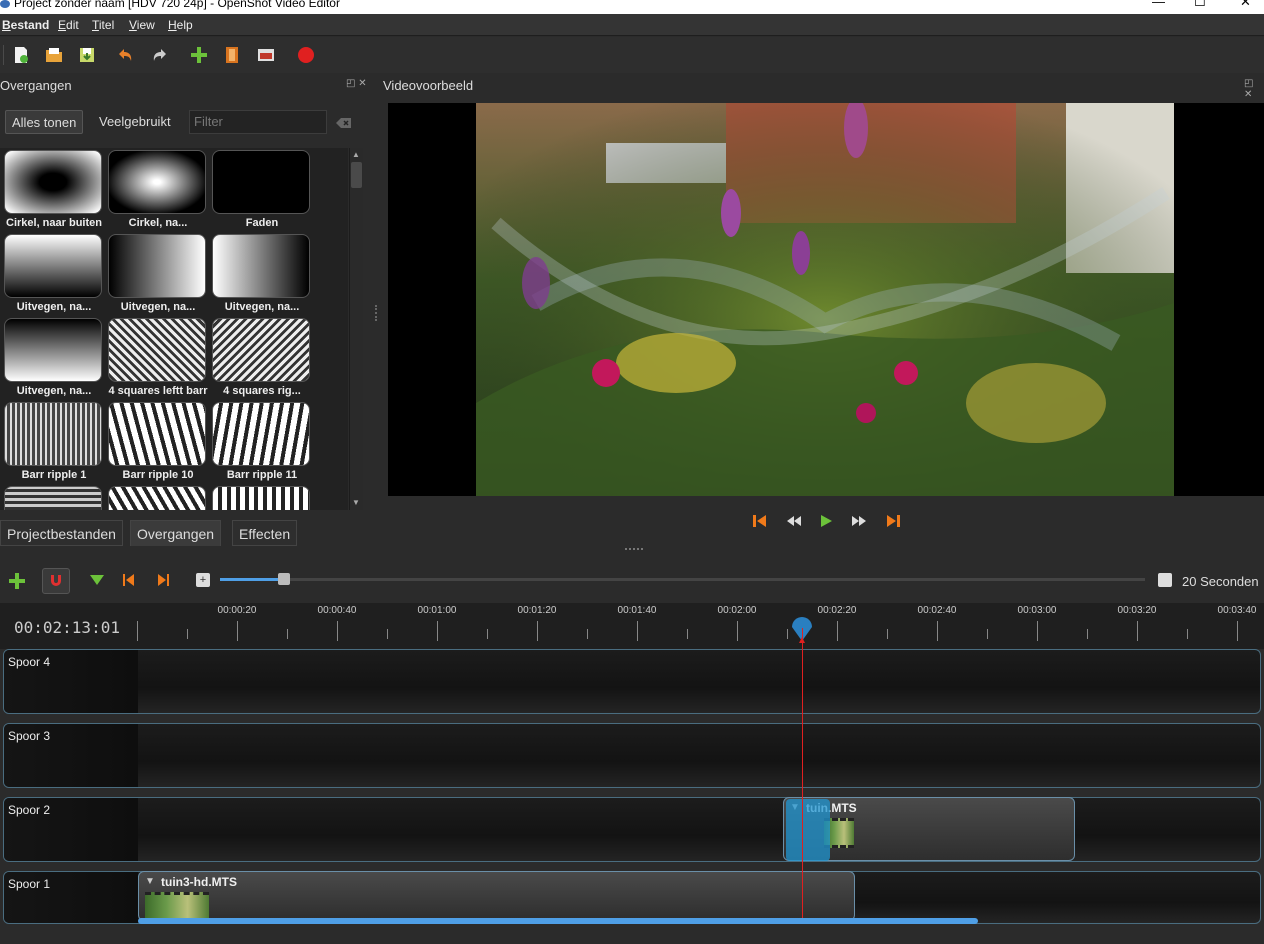 Image resolution: width=1264 pixels, height=944 pixels. What do you see at coordinates (632, 755) in the screenshot?
I see `track-3: Spoor 3` at bounding box center [632, 755].